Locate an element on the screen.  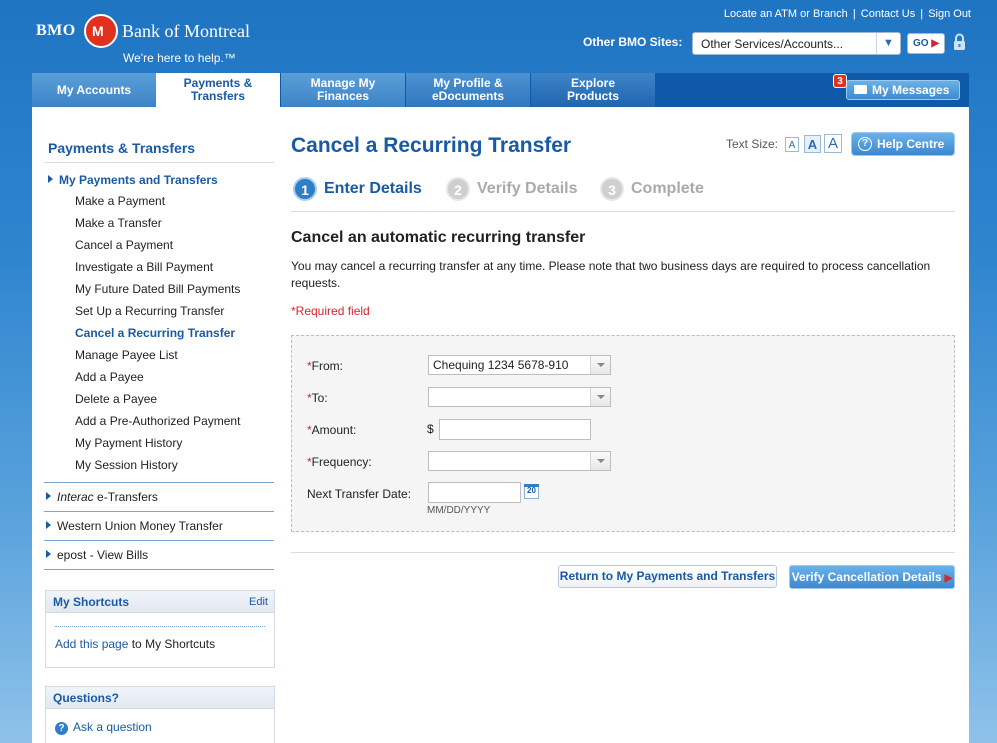
sidebar-item-add-payee: Add a Payee is located at coordinates (157, 380).